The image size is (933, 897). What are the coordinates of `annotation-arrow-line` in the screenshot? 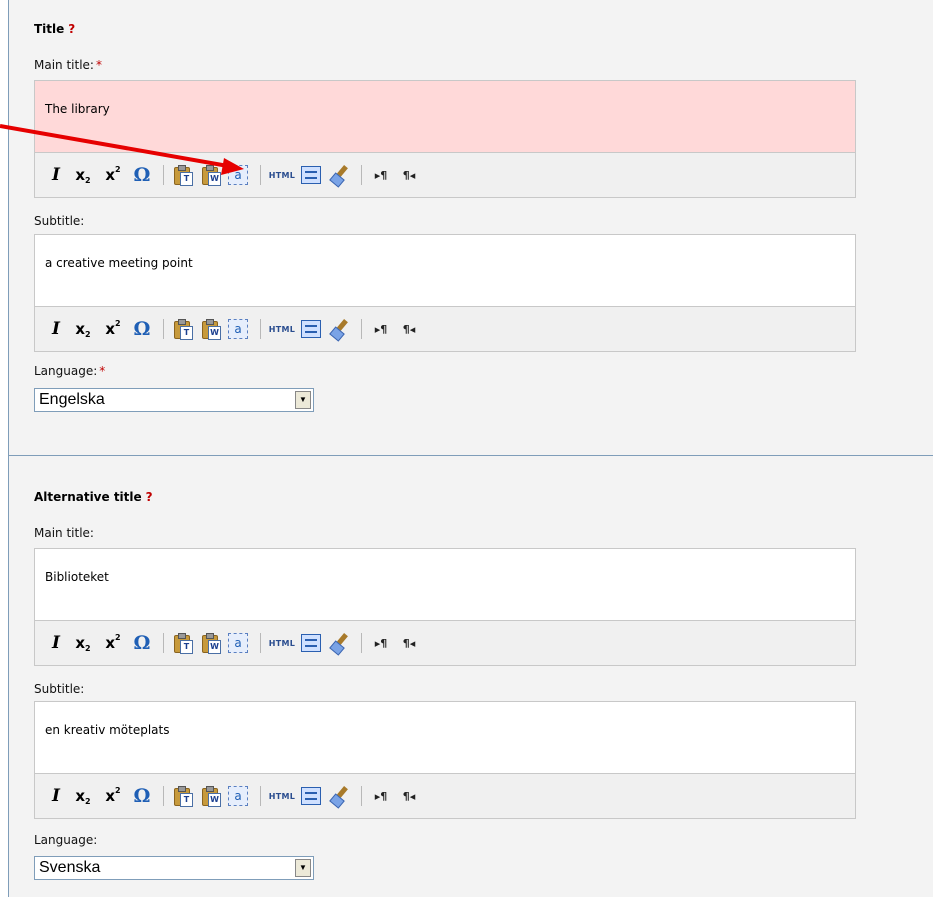 It's located at (114, 146).